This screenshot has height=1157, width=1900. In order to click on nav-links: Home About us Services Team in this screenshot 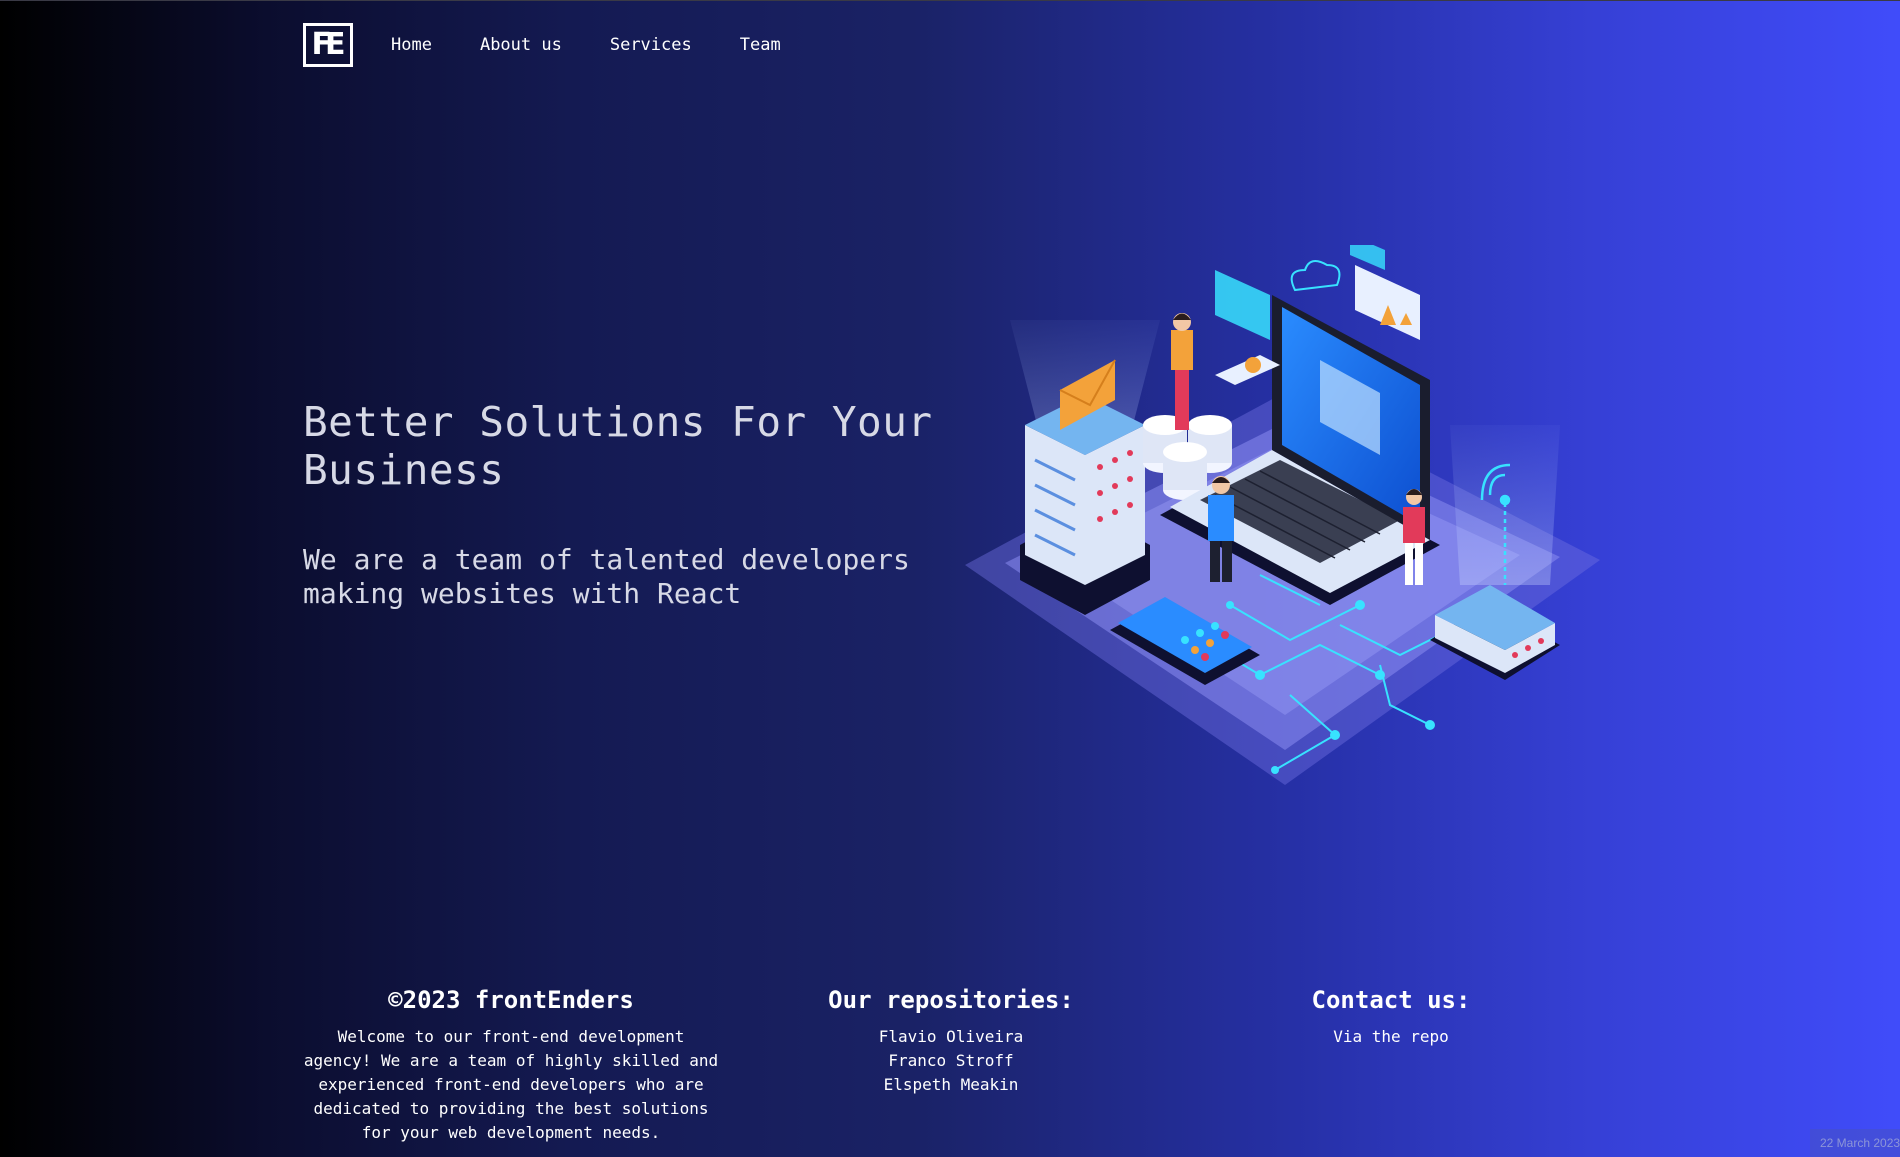, I will do `click(610, 45)`.